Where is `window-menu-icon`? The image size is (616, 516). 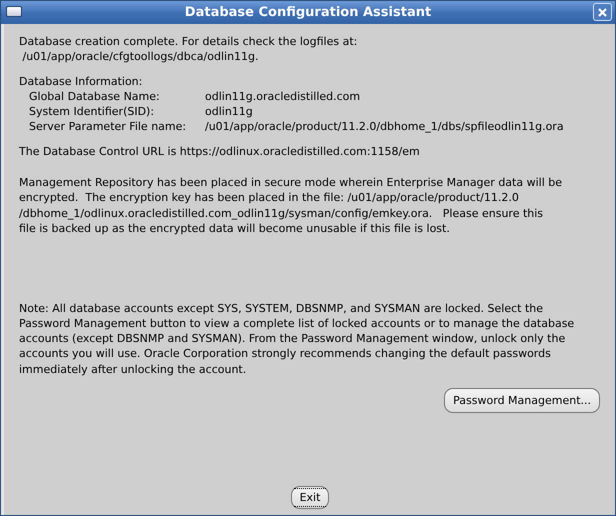
window-menu-icon is located at coordinates (14, 11).